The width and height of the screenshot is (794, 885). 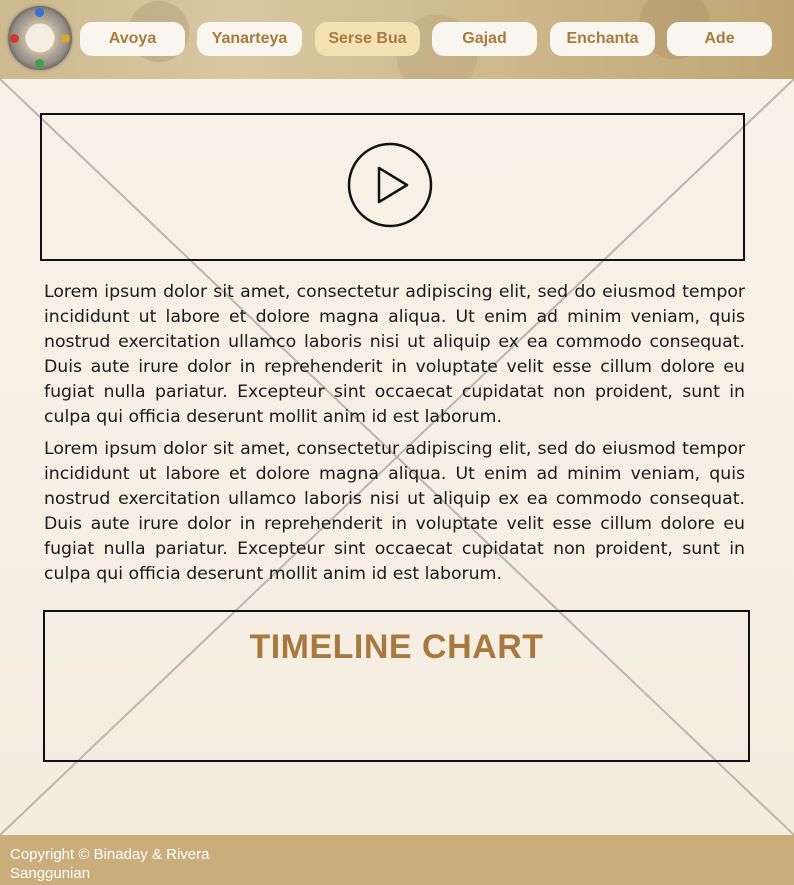 I want to click on nav-gajad-button: Gajad, so click(x=484, y=39).